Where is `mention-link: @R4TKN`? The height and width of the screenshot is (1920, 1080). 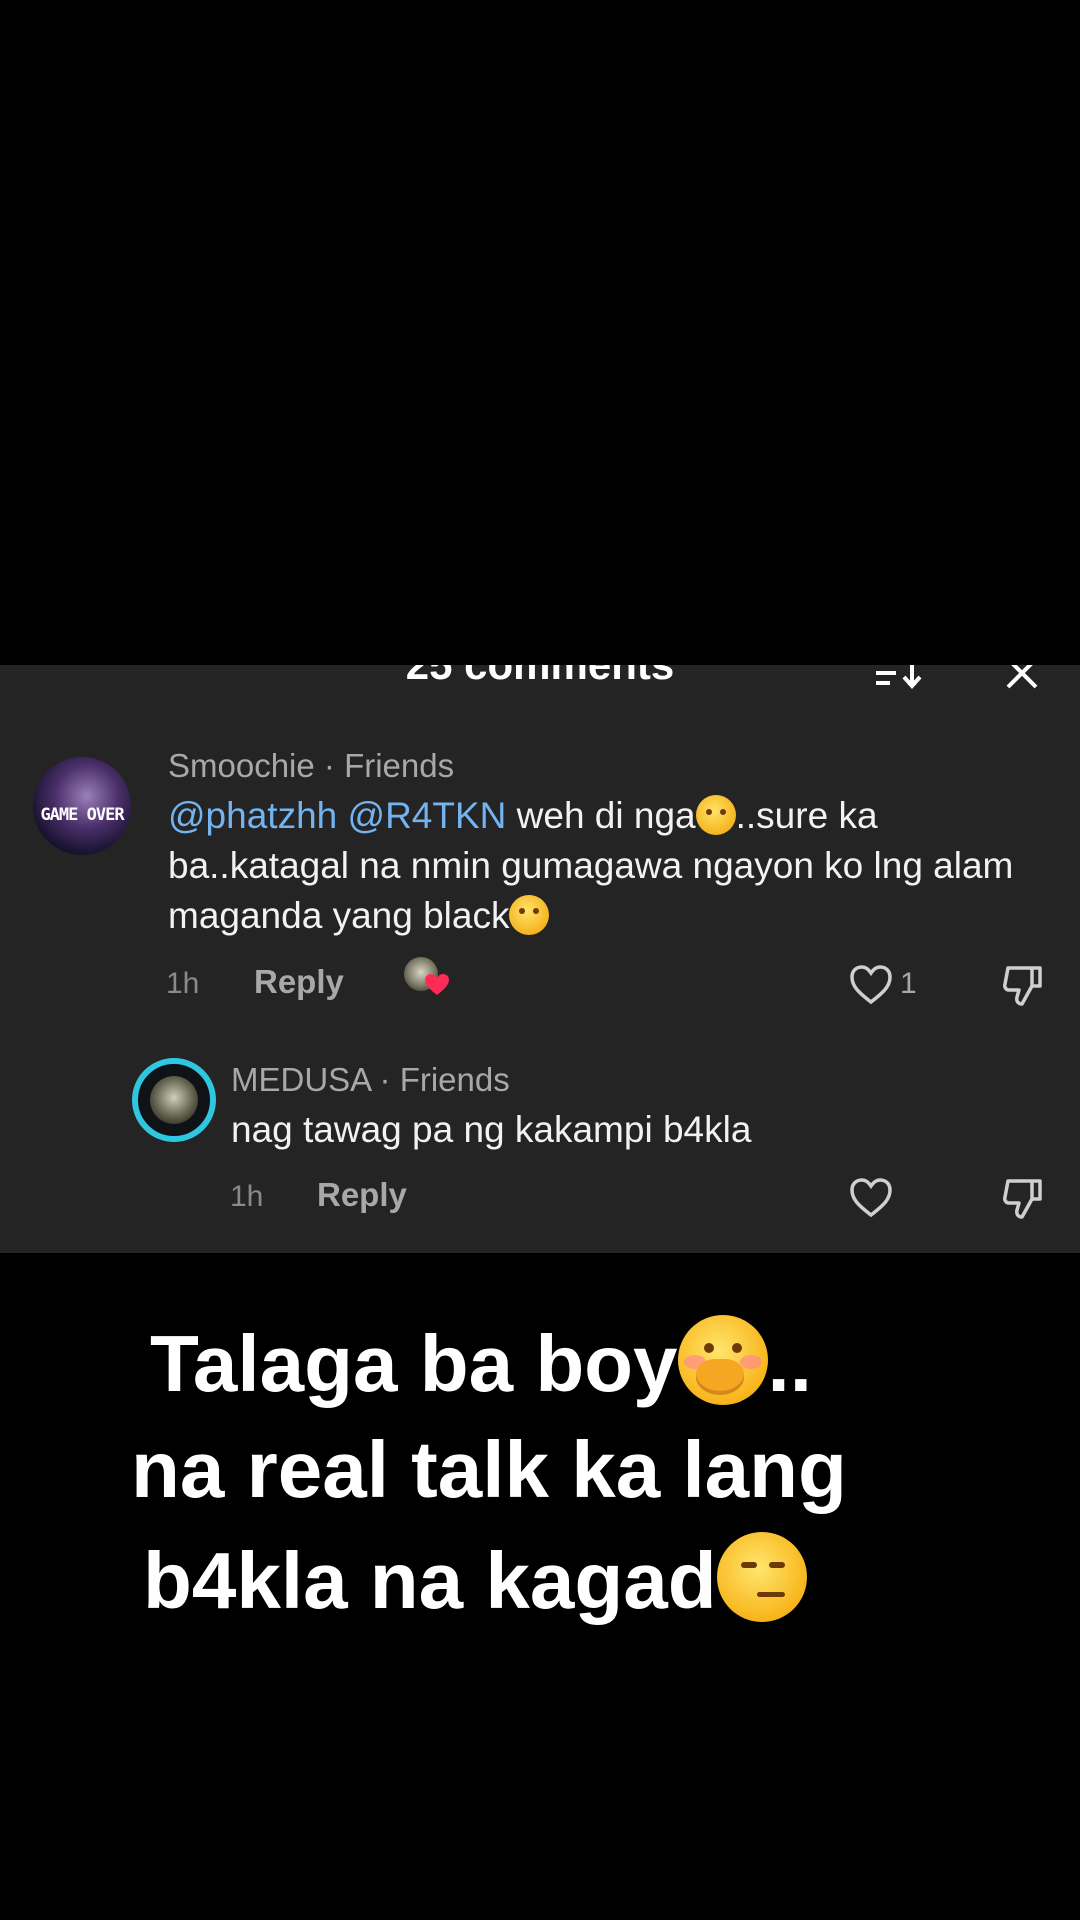 mention-link: @R4TKN is located at coordinates (427, 815).